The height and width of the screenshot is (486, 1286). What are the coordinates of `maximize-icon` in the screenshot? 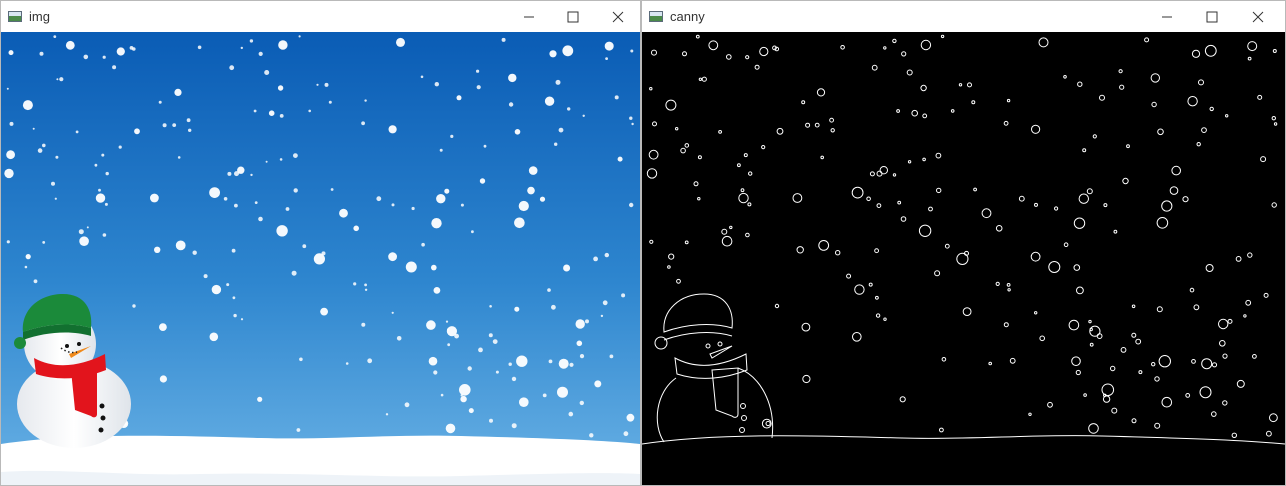 It's located at (573, 16).